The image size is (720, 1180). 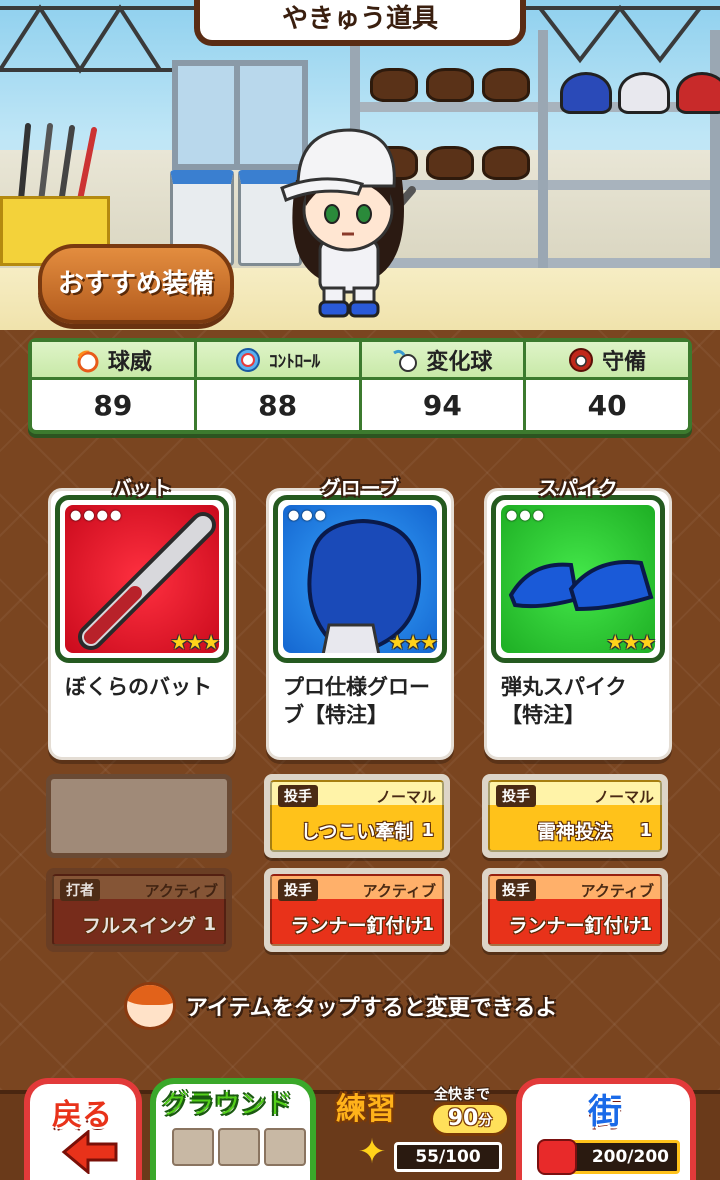 I want to click on back-button: 戻る, so click(x=83, y=1129).